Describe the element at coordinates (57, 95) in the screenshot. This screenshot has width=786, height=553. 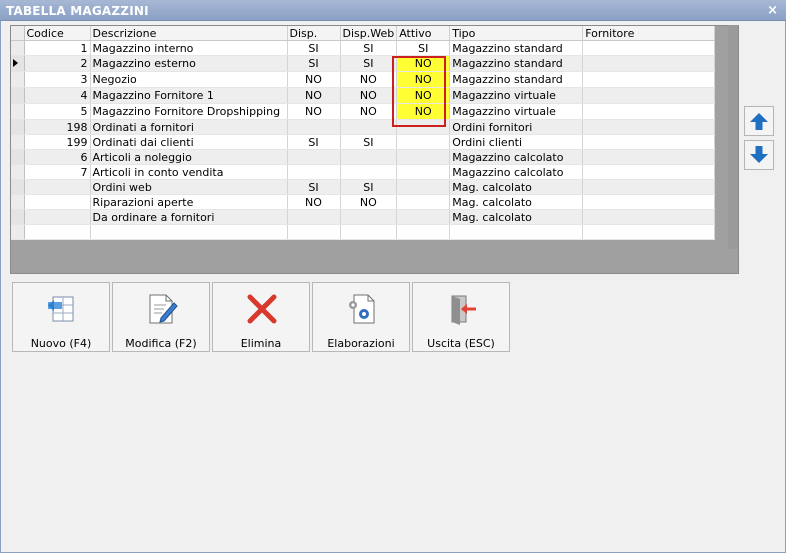
I see `cell-codice: 4` at that location.